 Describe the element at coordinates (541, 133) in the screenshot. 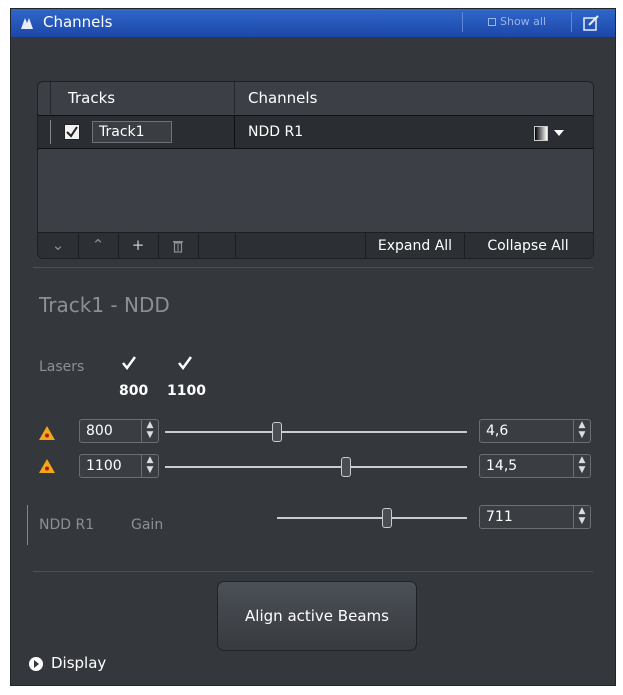

I see `color-swatch` at that location.